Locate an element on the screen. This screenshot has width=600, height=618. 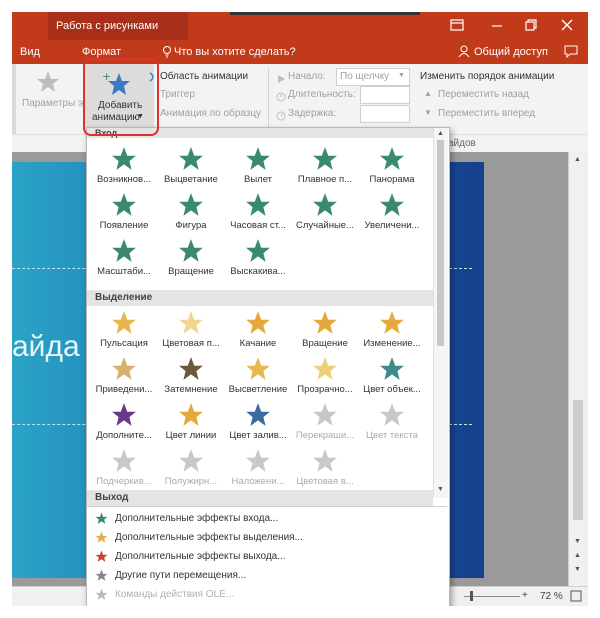
effect-teeter-star: Качание is located at coordinates (258, 332).